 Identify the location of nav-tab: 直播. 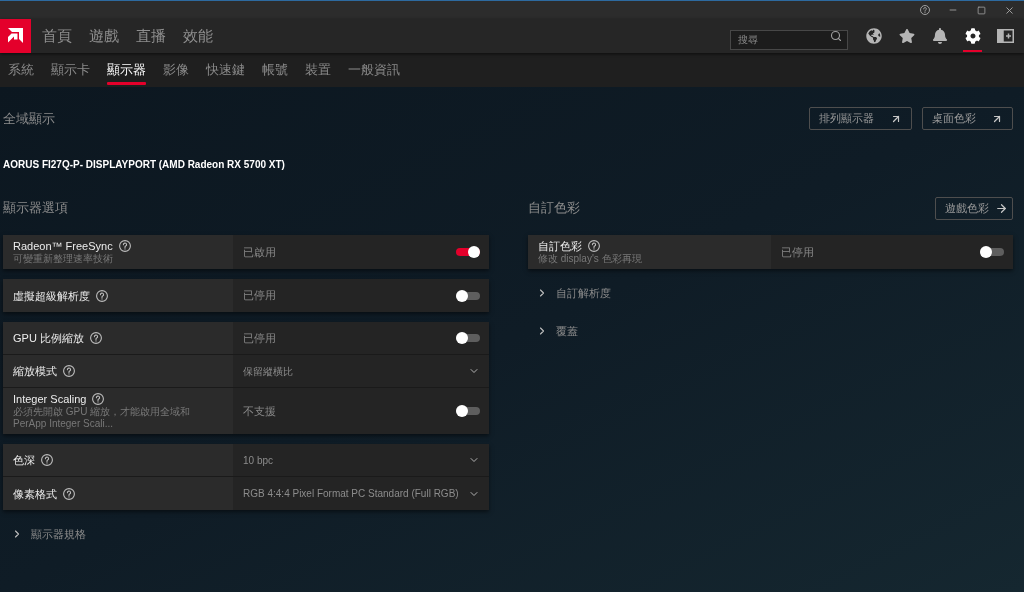
(151, 36).